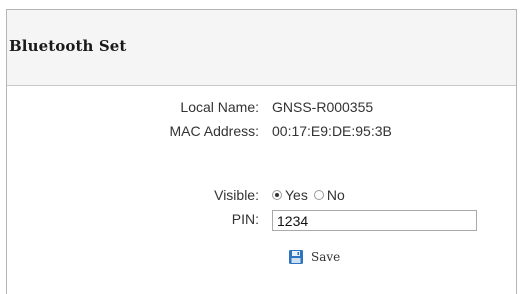  Describe the element at coordinates (311, 195) in the screenshot. I see `visible-radio-group: Yes No` at that location.